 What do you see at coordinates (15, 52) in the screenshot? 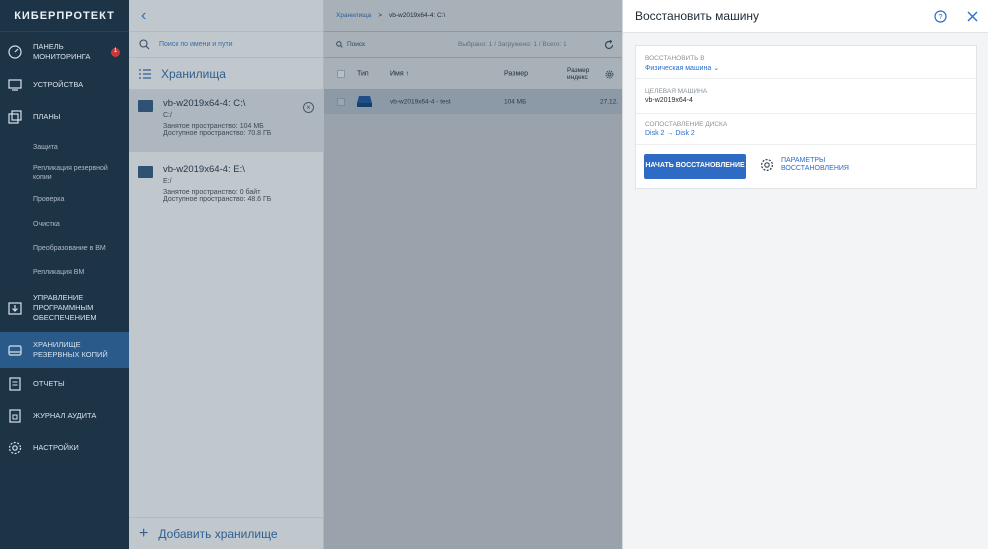
I see `gauge-icon` at bounding box center [15, 52].